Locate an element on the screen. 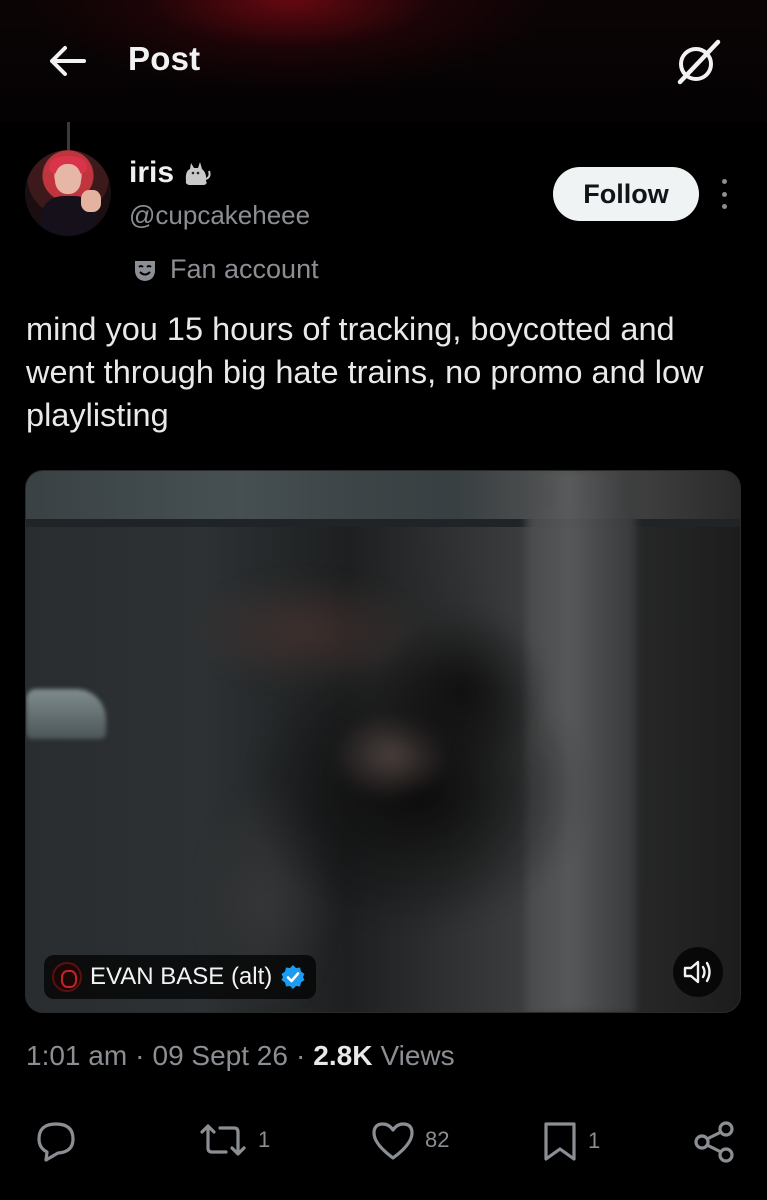  page-title: Post is located at coordinates (164, 58).